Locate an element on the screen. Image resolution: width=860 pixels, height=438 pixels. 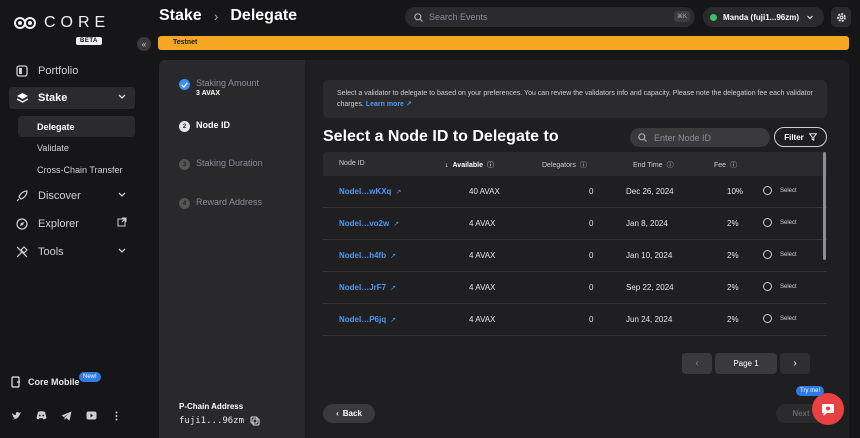
step-number: 4 is located at coordinates (184, 203).